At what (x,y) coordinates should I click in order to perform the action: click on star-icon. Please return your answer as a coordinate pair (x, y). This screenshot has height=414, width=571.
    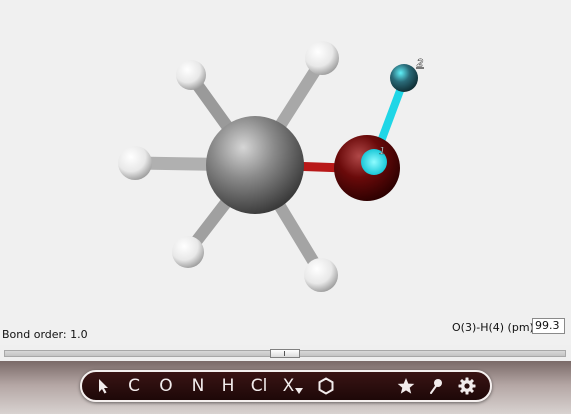
    Looking at the image, I should click on (406, 386).